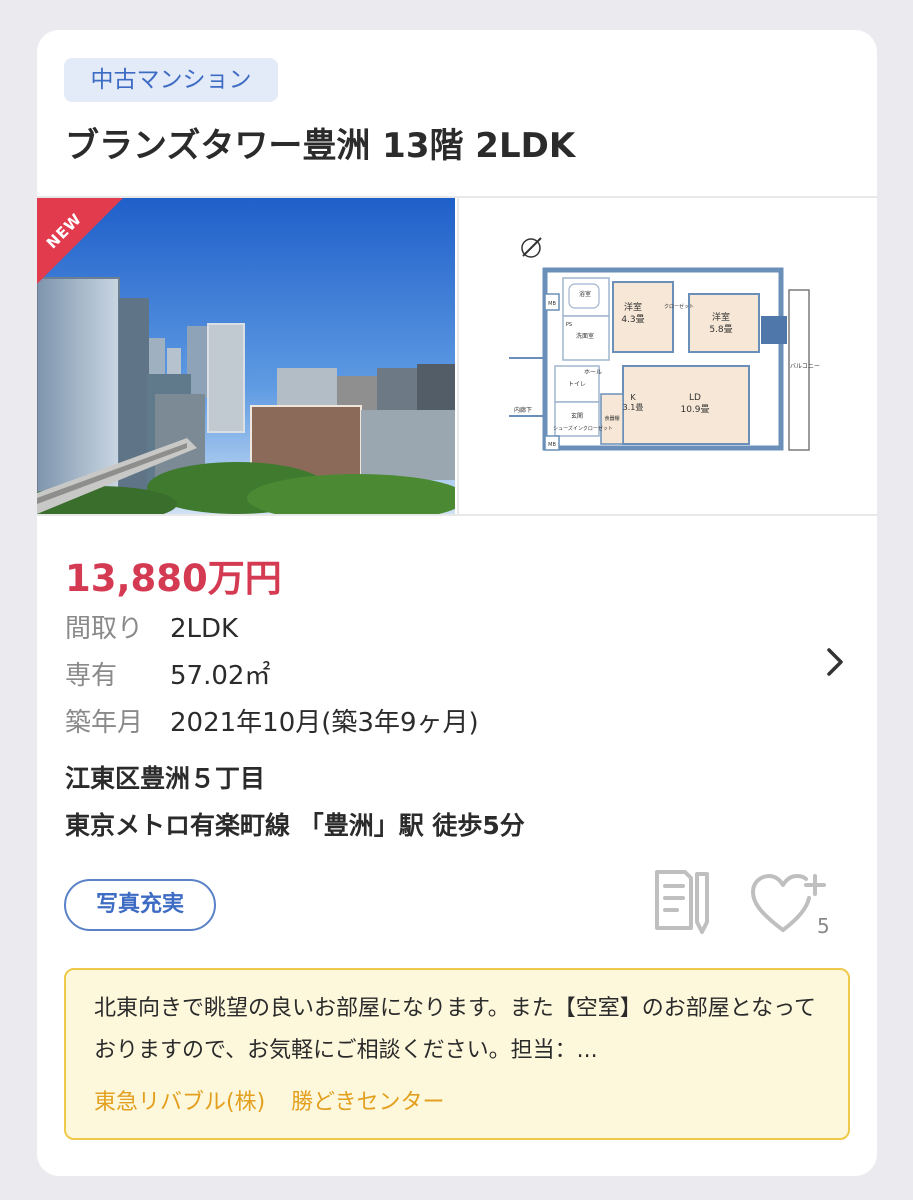  What do you see at coordinates (633, 407) in the screenshot?
I see `room-size-kitchen: 3.1畳` at bounding box center [633, 407].